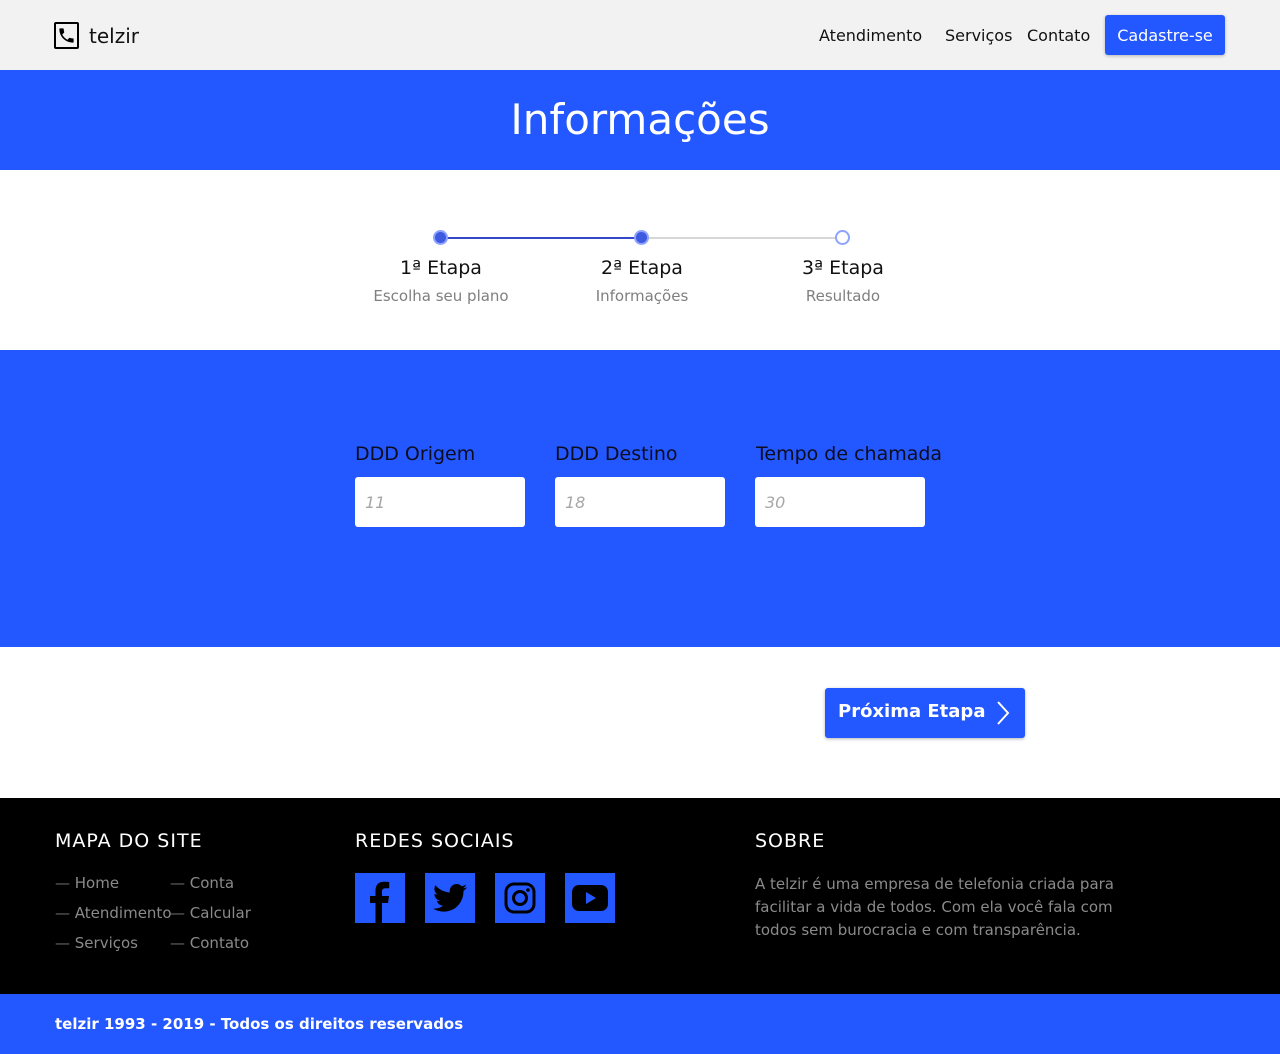  I want to click on signup-button: Cadastre-se, so click(1165, 35).